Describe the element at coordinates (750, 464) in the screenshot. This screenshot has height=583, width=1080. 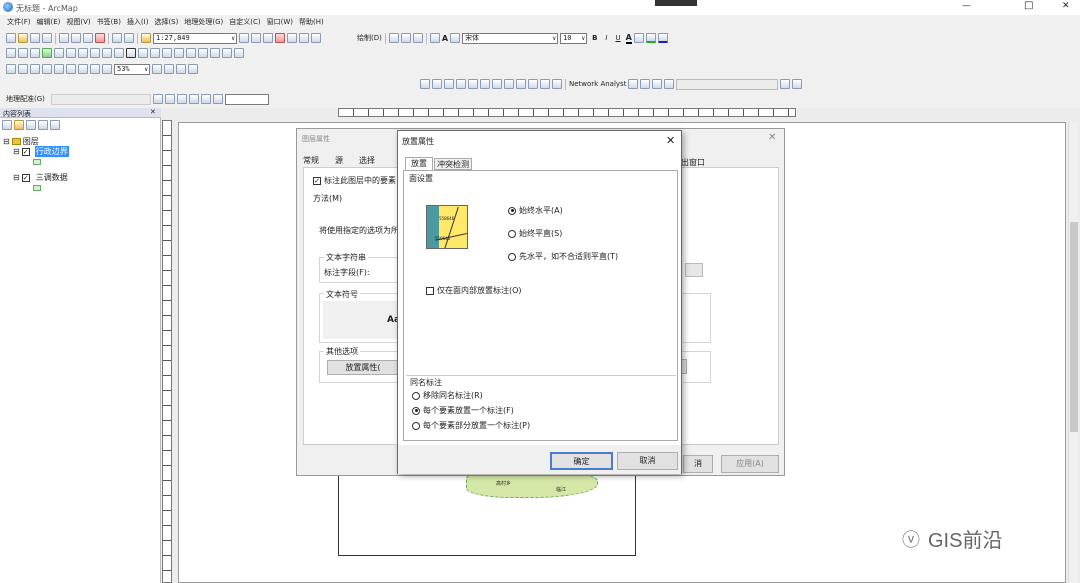
I see `apply-button: 应用(A)` at that location.